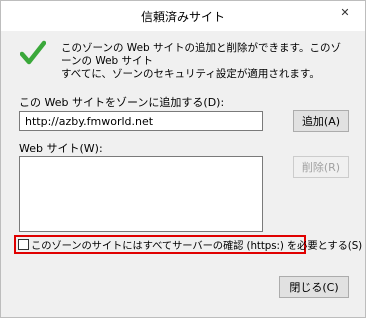 The image size is (366, 318). I want to click on close-window-button: ✕, so click(345, 12).